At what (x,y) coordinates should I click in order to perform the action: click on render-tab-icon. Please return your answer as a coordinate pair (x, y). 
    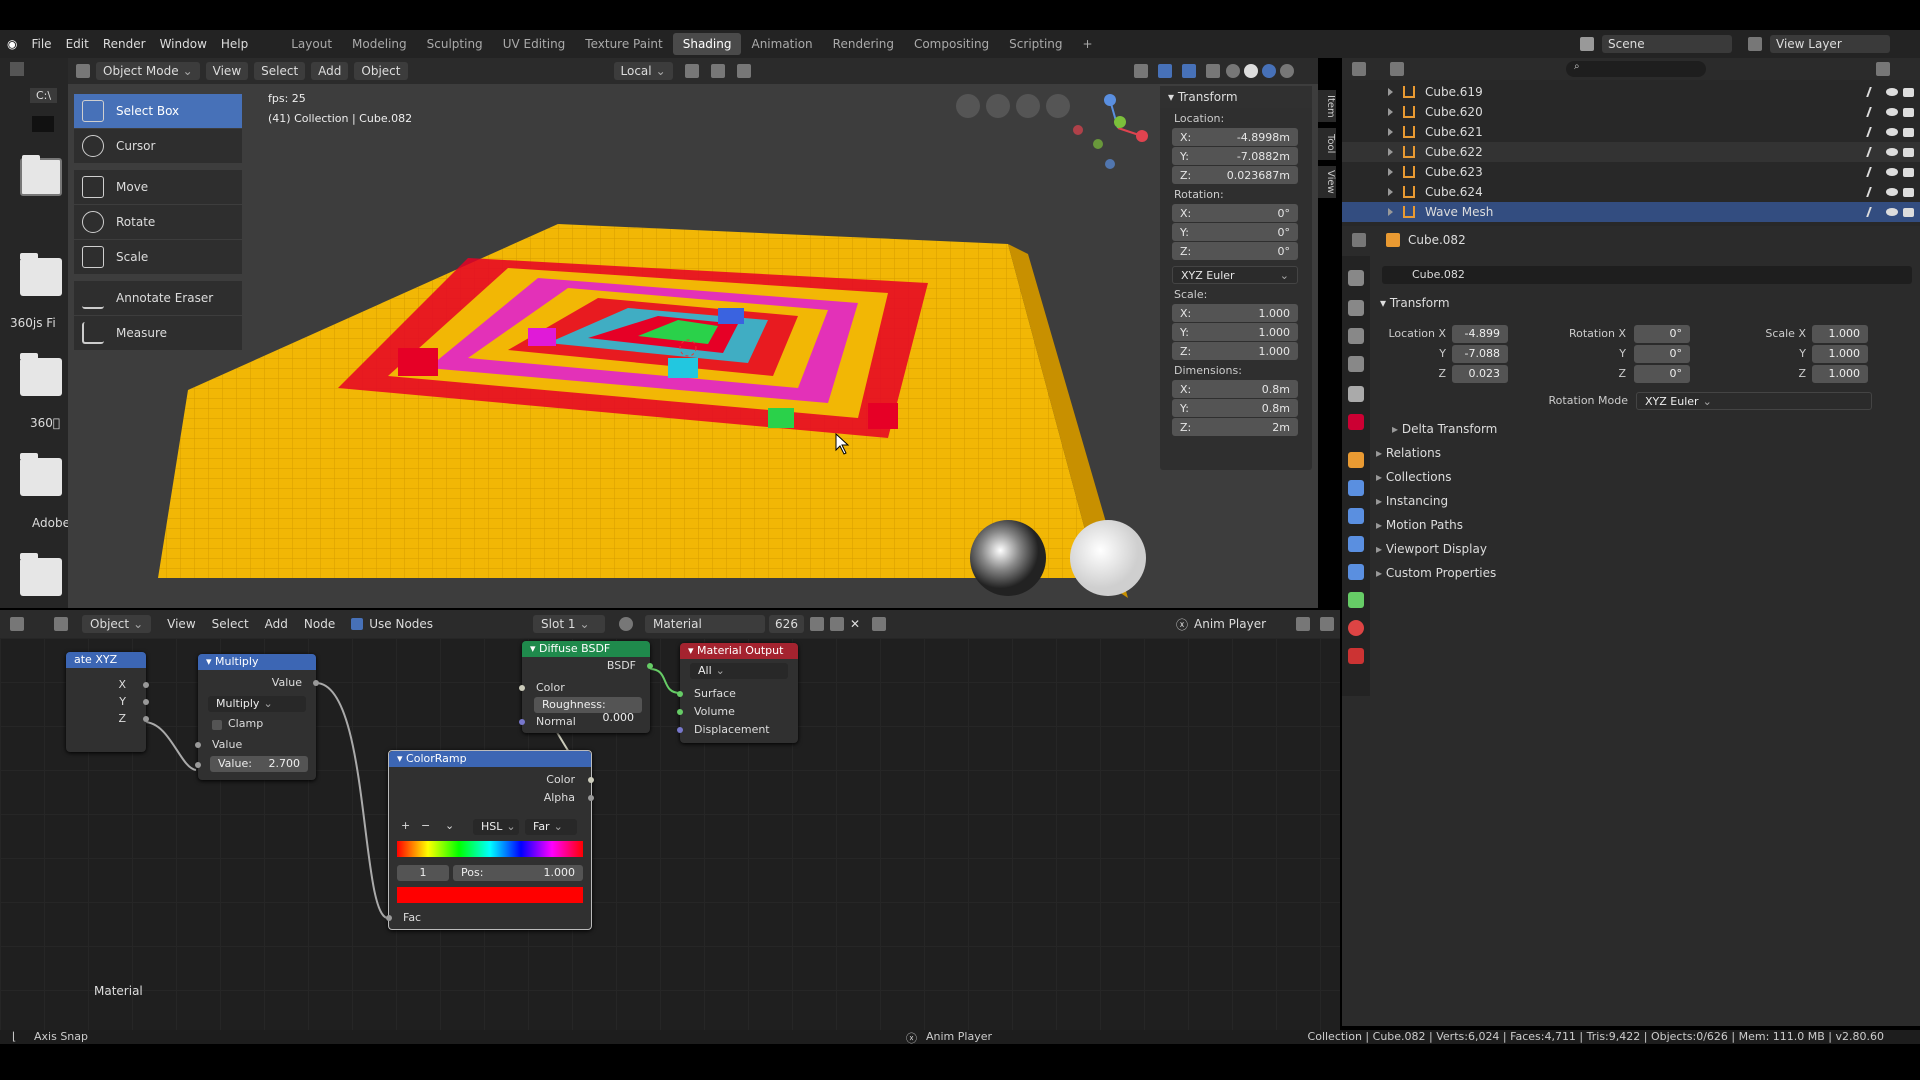
    Looking at the image, I should click on (1356, 308).